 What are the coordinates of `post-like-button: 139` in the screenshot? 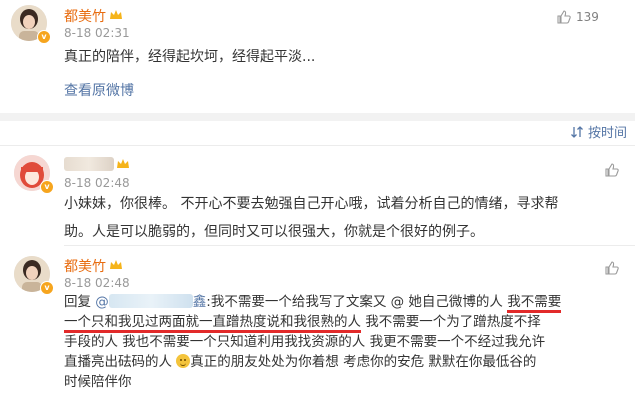 It's located at (577, 17).